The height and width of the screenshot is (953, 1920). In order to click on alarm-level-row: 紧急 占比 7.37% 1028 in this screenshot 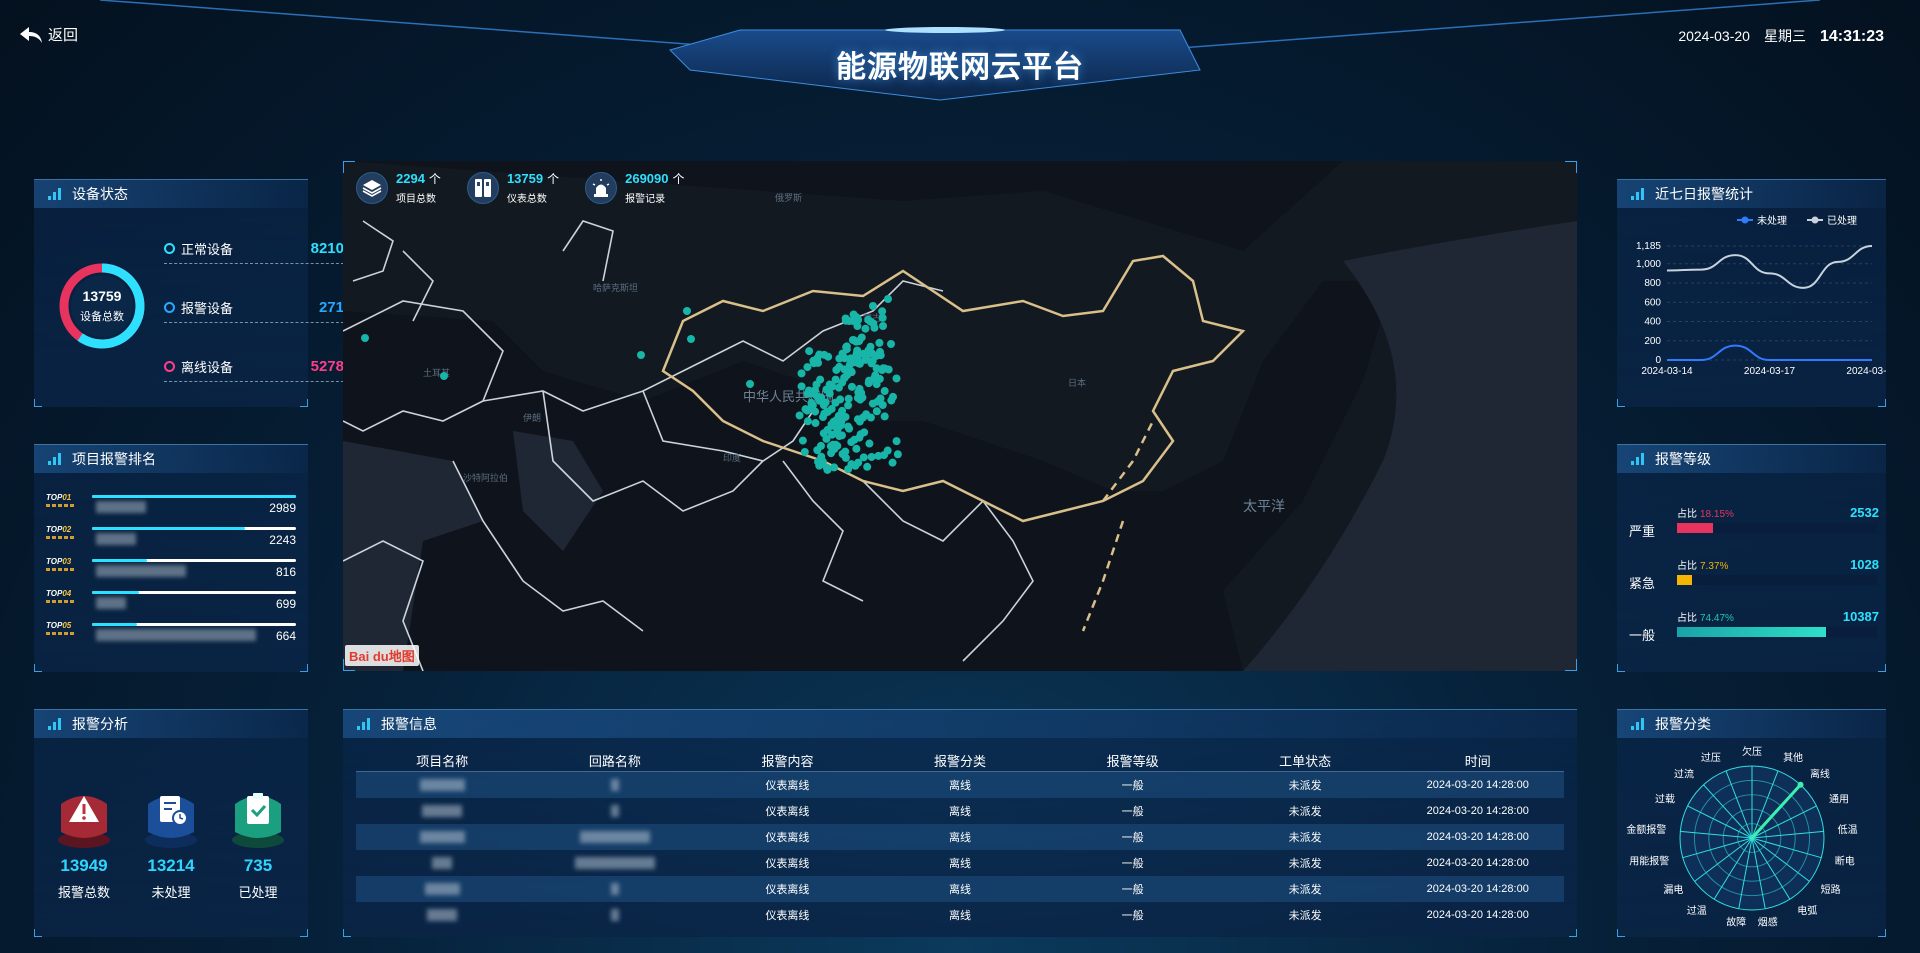, I will do `click(1754, 577)`.